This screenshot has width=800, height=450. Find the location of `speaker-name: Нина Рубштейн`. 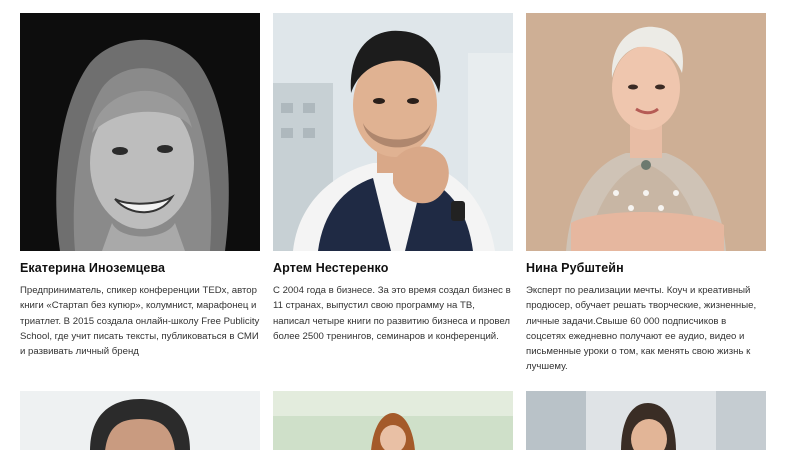

speaker-name: Нина Рубштейн is located at coordinates (575, 268).